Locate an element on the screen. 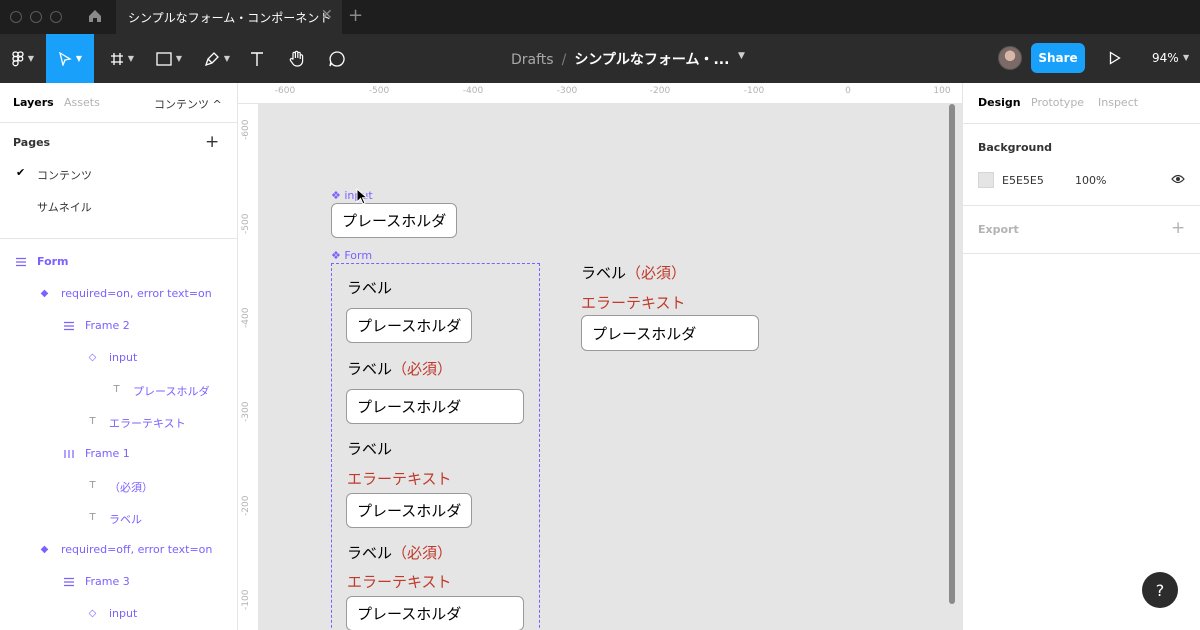  file-tab-title: シンプルなフォーム・コンポーネント is located at coordinates (230, 18).